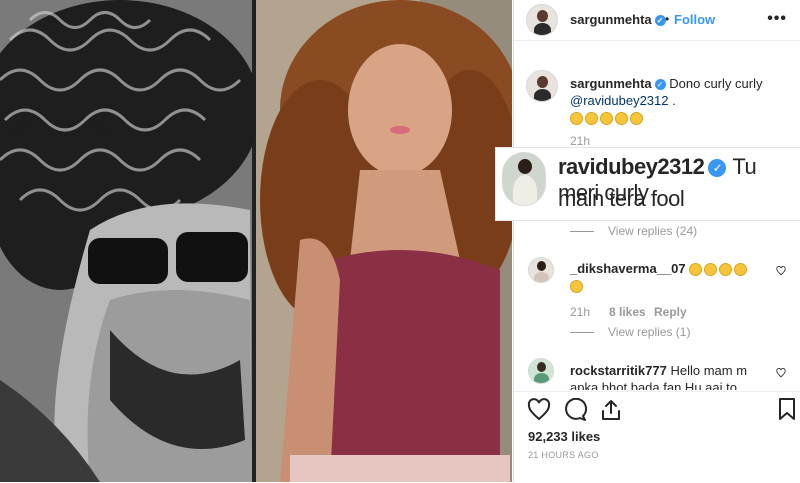 Image resolution: width=800 pixels, height=483 pixels. What do you see at coordinates (631, 166) in the screenshot?
I see `highlight-username: ravidubey2312` at bounding box center [631, 166].